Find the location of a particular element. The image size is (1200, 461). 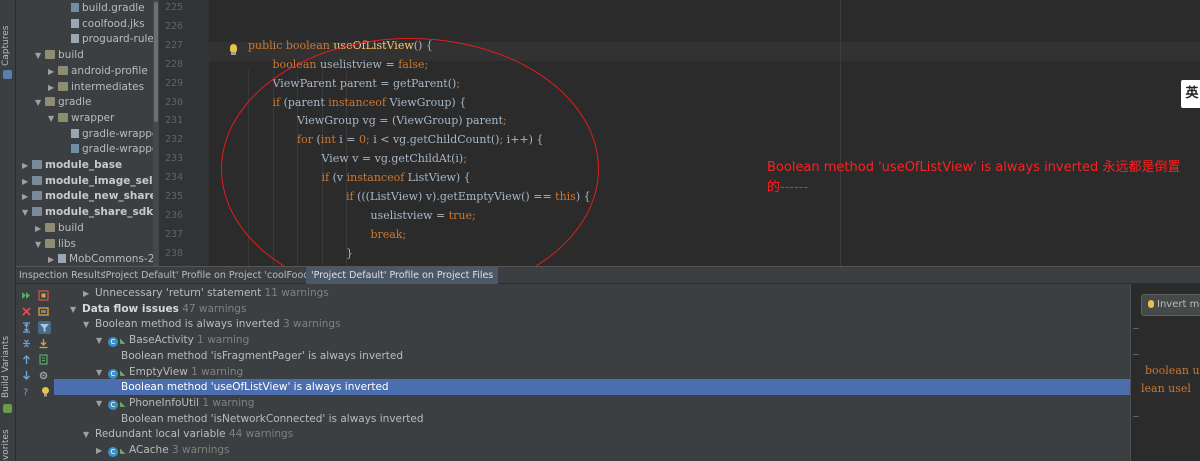

group-by-directory-icon is located at coordinates (43, 311).